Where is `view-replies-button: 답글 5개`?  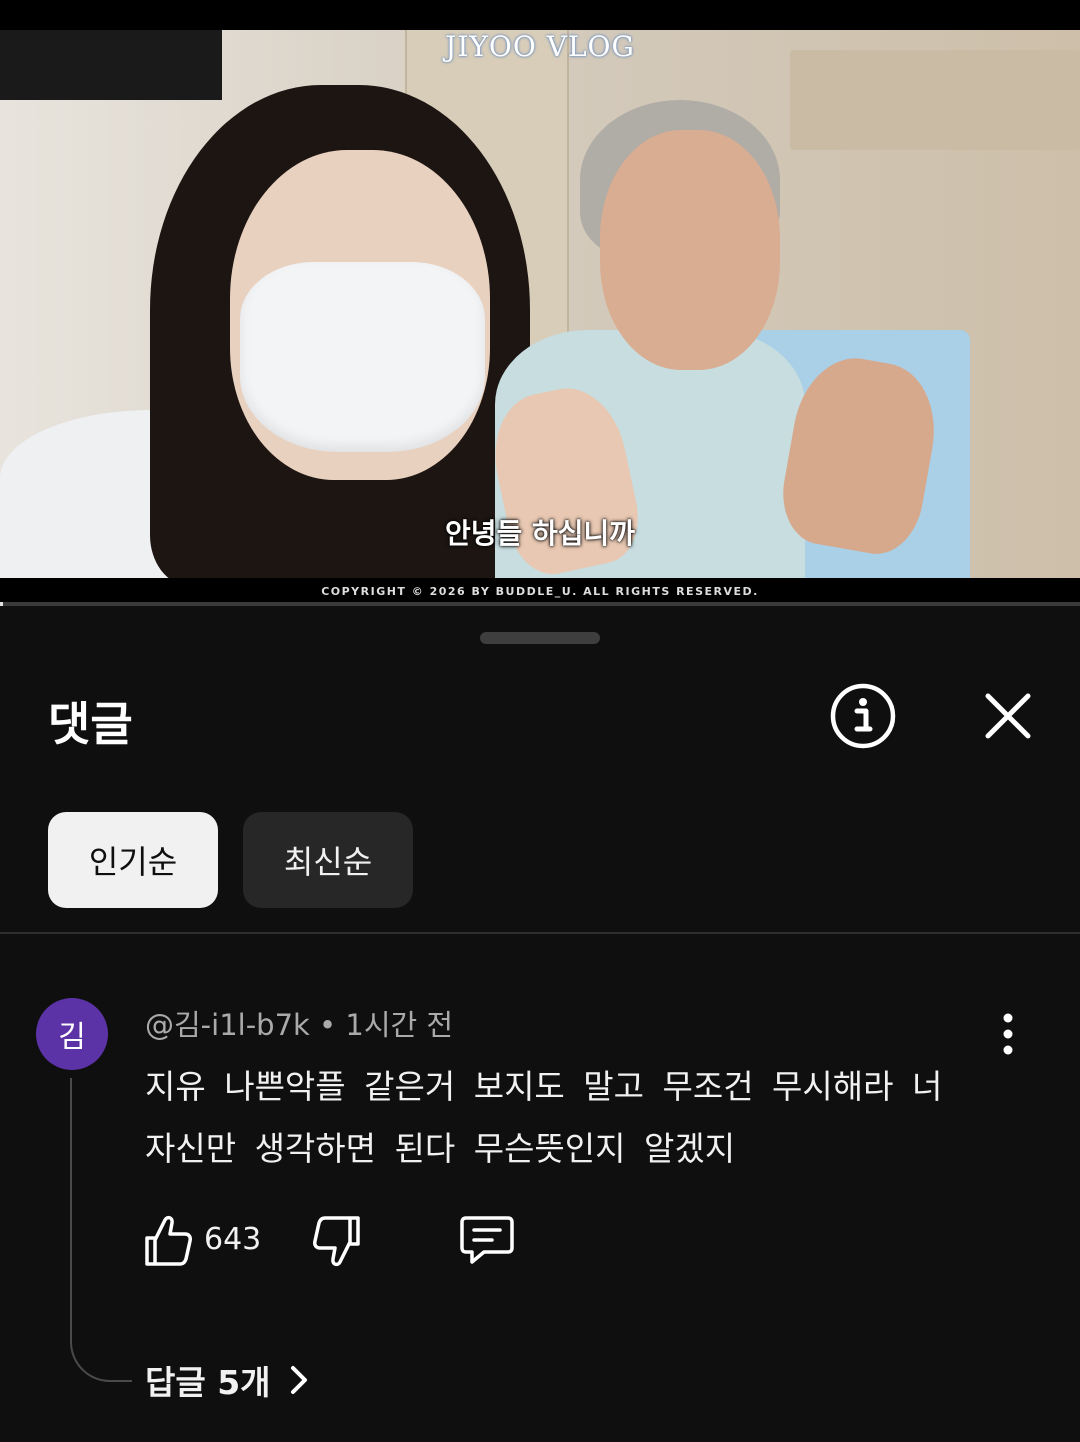
view-replies-button: 답글 5개 is located at coordinates (229, 1380).